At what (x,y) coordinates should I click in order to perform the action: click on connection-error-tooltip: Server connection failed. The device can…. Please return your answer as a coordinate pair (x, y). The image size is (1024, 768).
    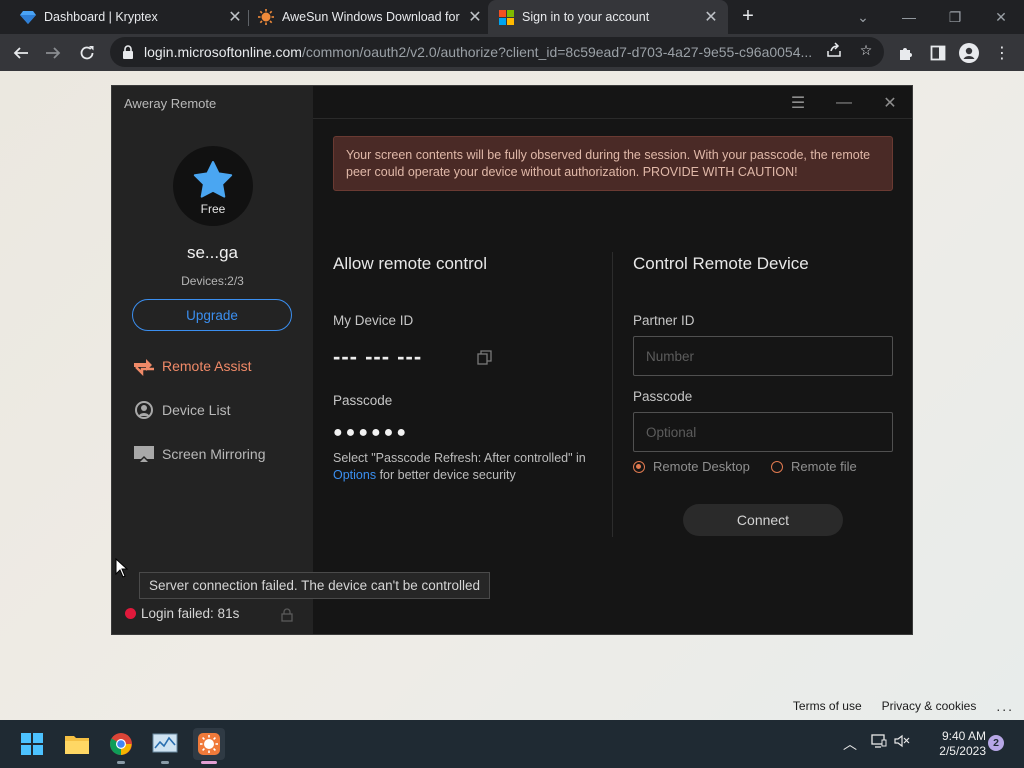
    Looking at the image, I should click on (315, 585).